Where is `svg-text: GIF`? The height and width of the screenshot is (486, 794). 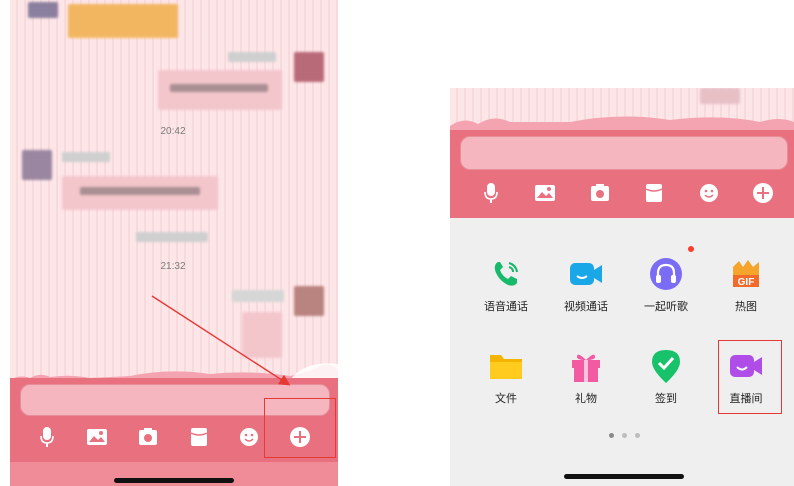 svg-text: GIF is located at coordinates (746, 282).